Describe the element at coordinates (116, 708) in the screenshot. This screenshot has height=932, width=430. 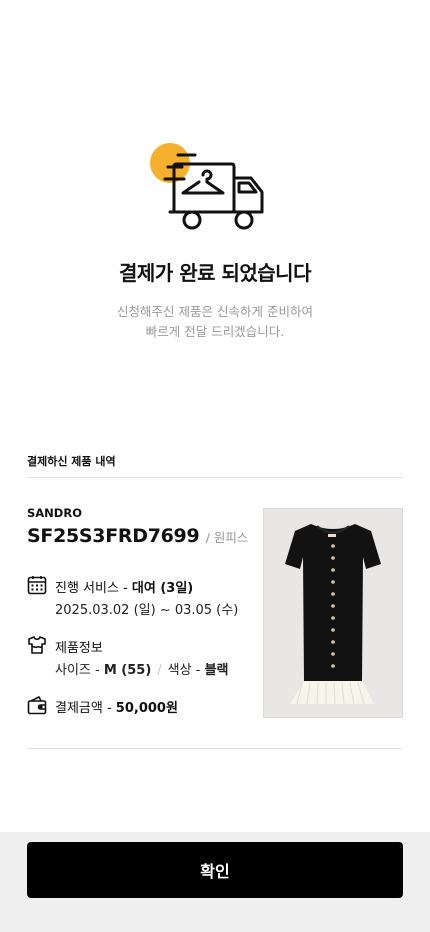
I see `payment-amount: 결제금액 - 50,000원` at that location.